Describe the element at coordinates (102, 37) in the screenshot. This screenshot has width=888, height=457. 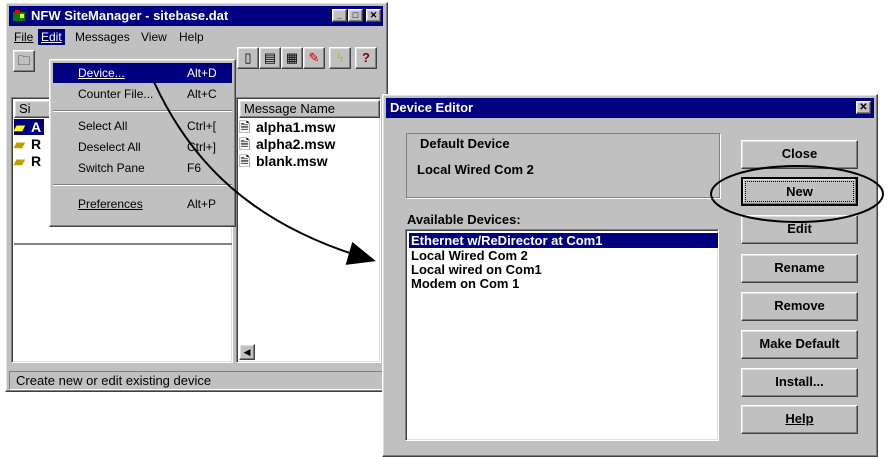
I see `menu-messages: Messages` at that location.